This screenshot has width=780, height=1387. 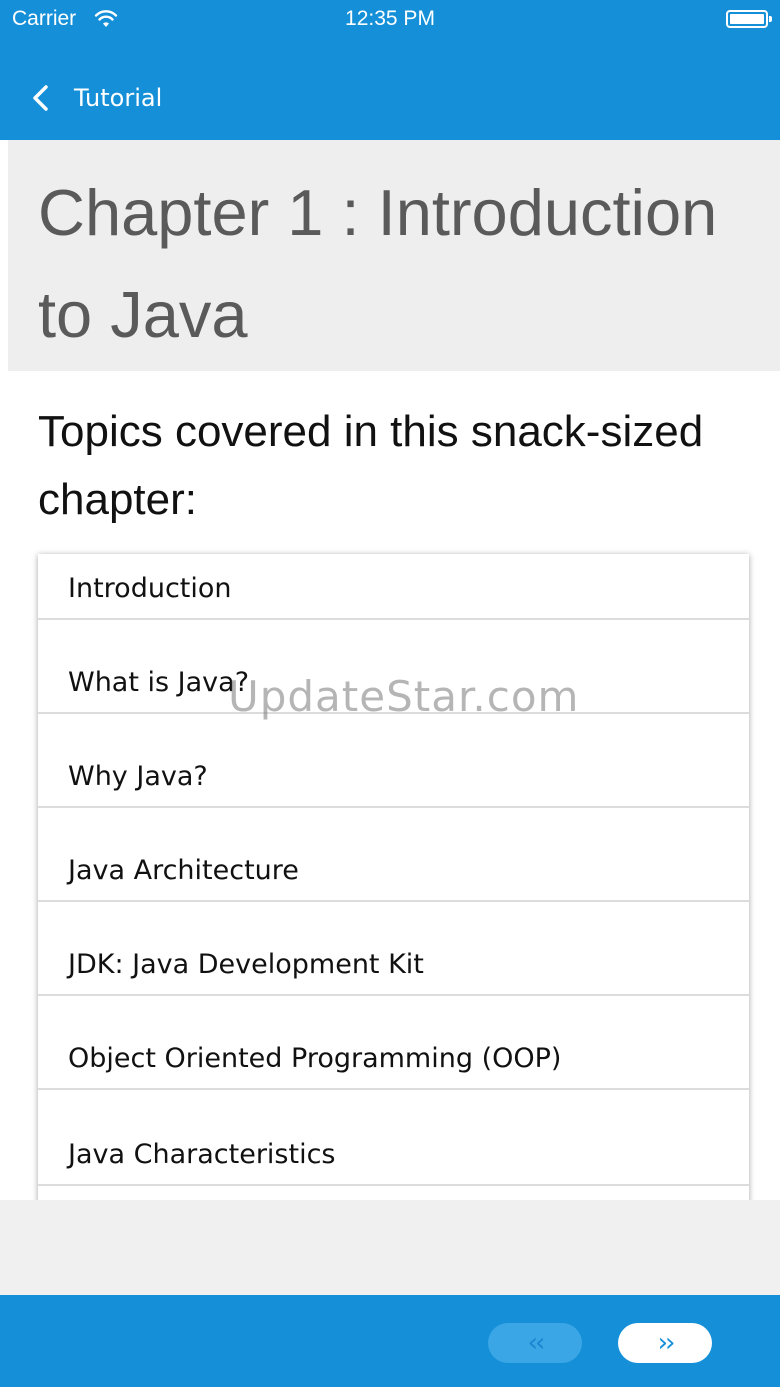 What do you see at coordinates (393, 855) in the screenshot?
I see `list-item: Java Architecture` at bounding box center [393, 855].